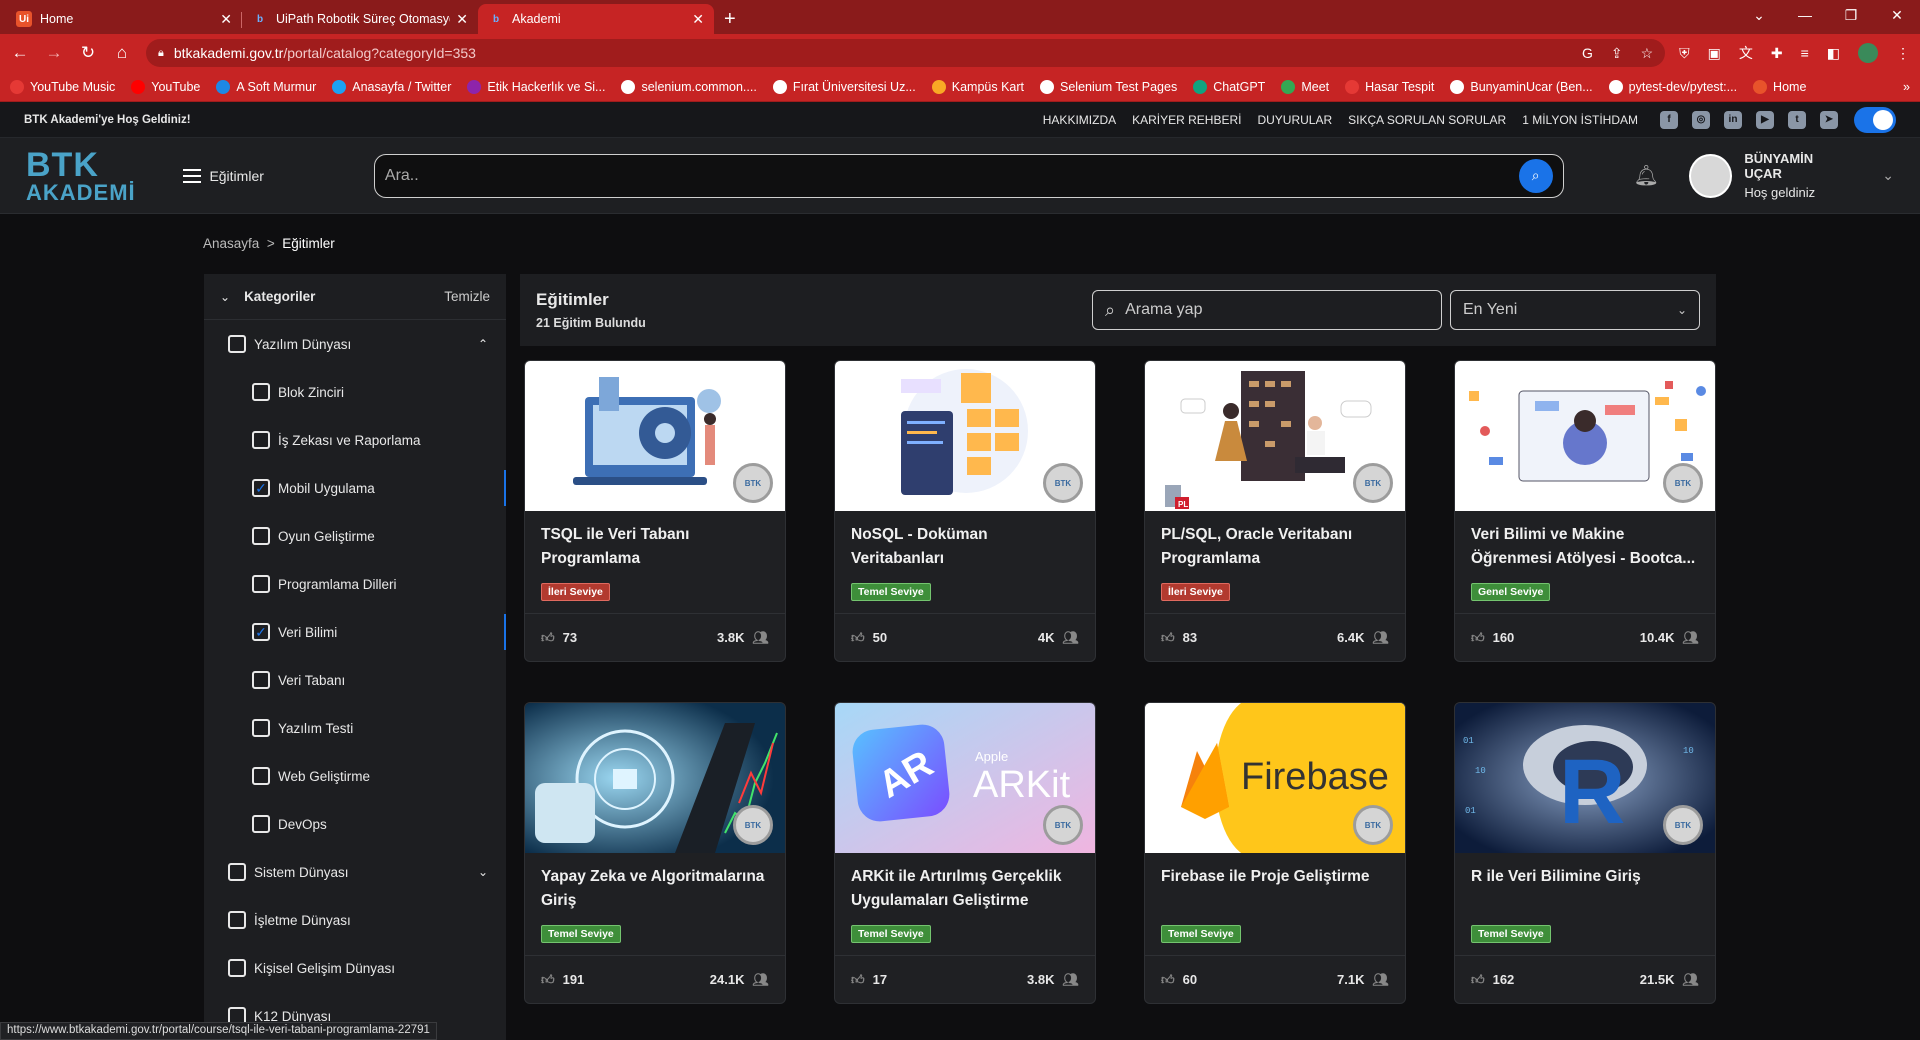  Describe the element at coordinates (1805, 15) in the screenshot. I see `minimize-icon: —` at that location.